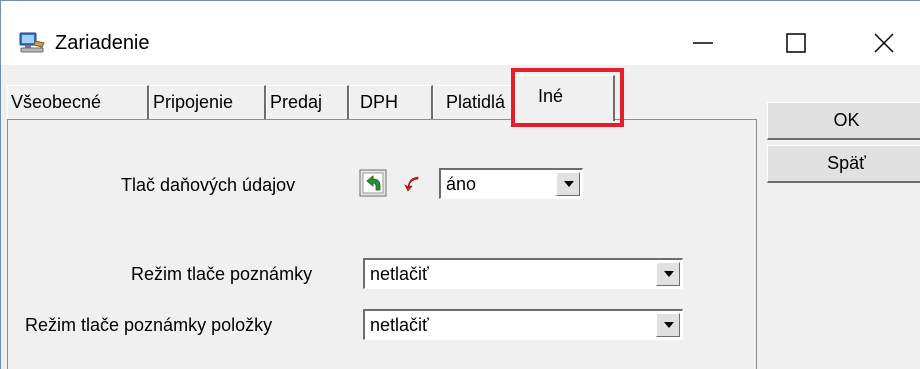 The height and width of the screenshot is (369, 920). Describe the element at coordinates (149, 325) in the screenshot. I see `item-note-mode-label: Režim tlače poznámky položky` at that location.